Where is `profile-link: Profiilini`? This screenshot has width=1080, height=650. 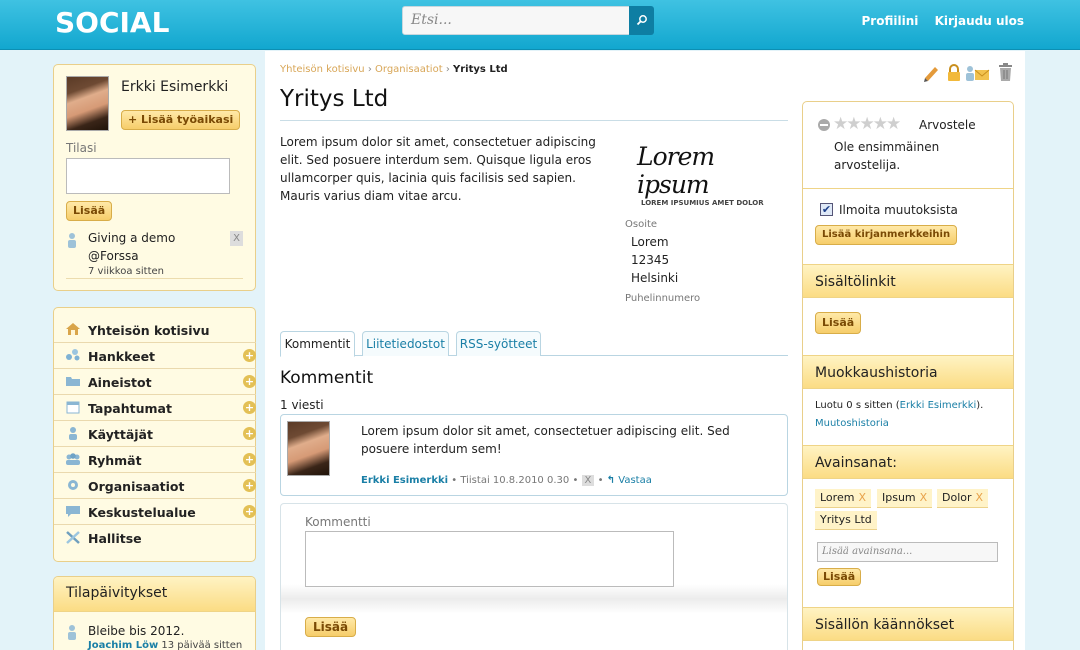
profile-link: Profiilini is located at coordinates (890, 21).